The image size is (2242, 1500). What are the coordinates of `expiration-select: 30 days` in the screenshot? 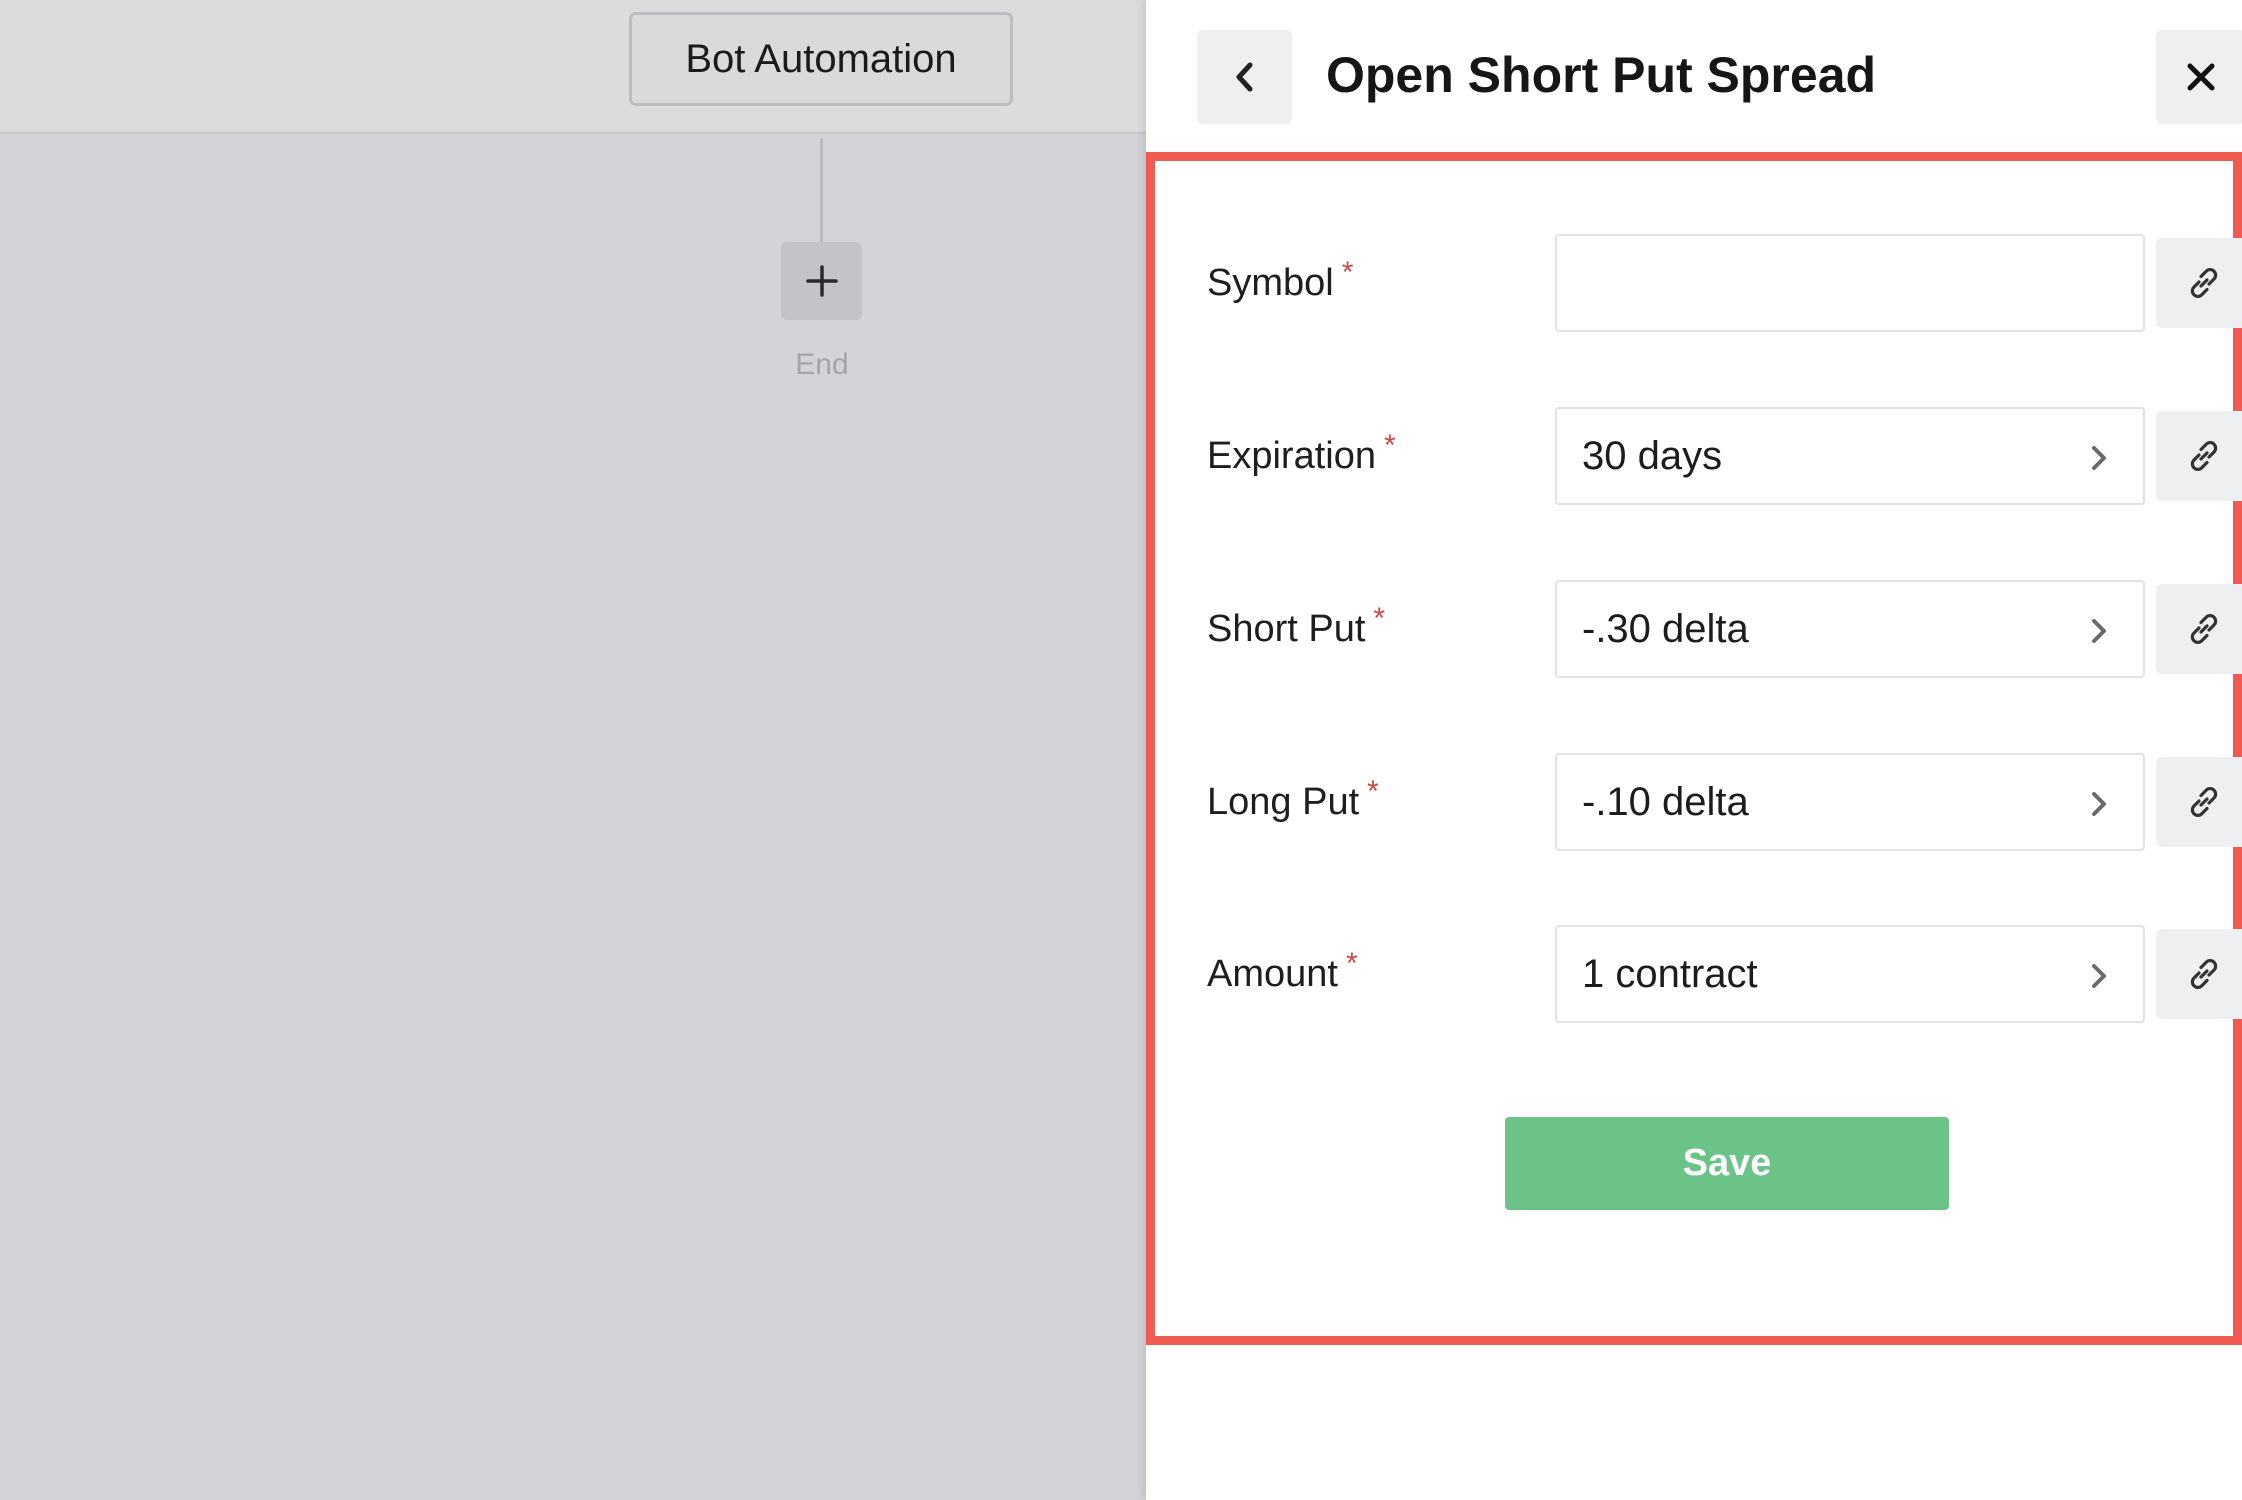 It's located at (1850, 456).